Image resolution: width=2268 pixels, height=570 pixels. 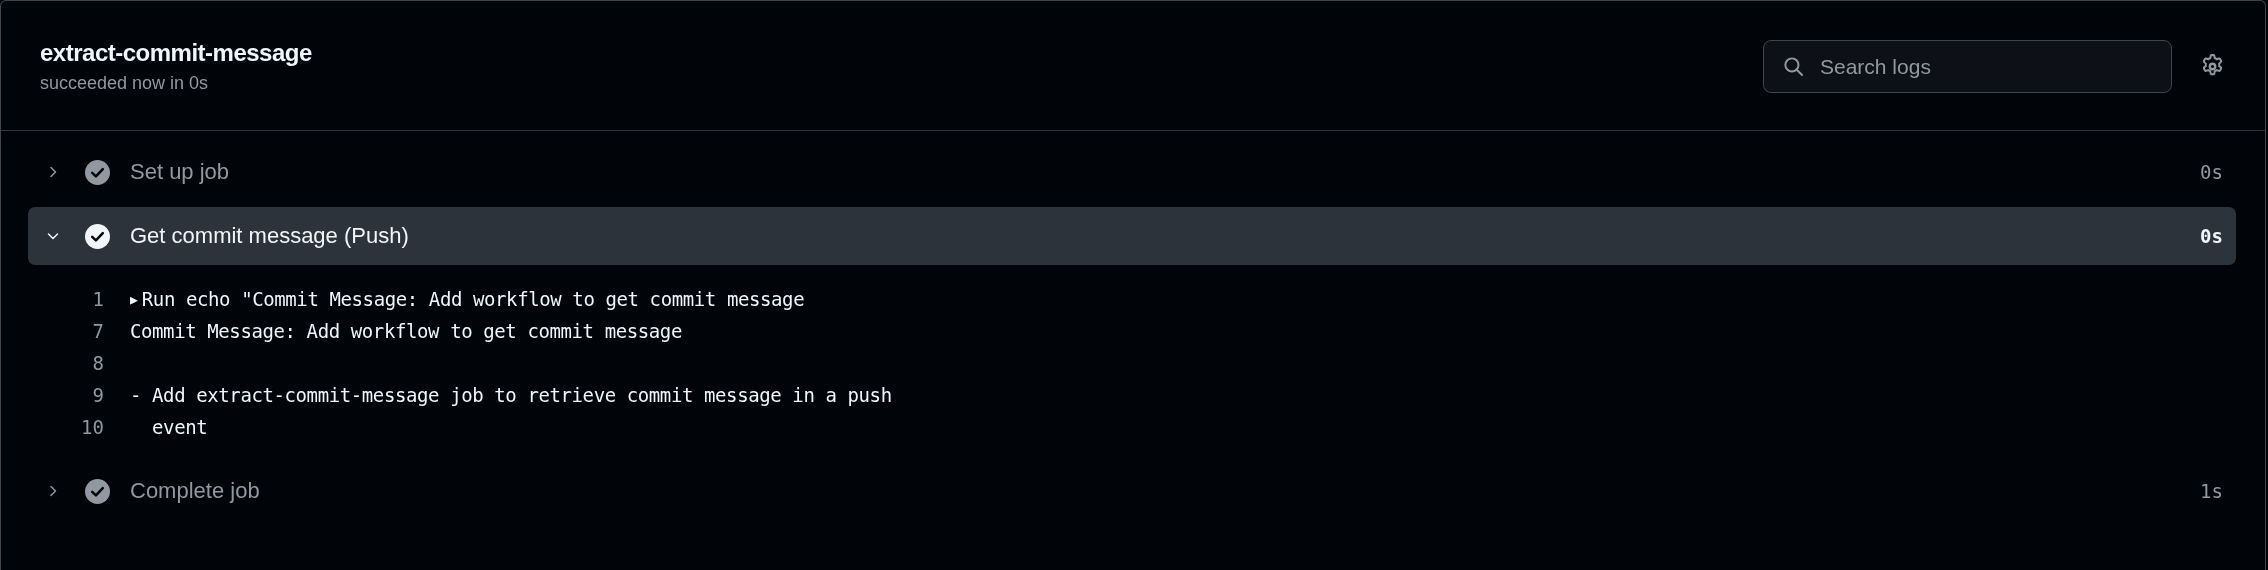 I want to click on step-row: Set up job 0s, so click(x=1132, y=172).